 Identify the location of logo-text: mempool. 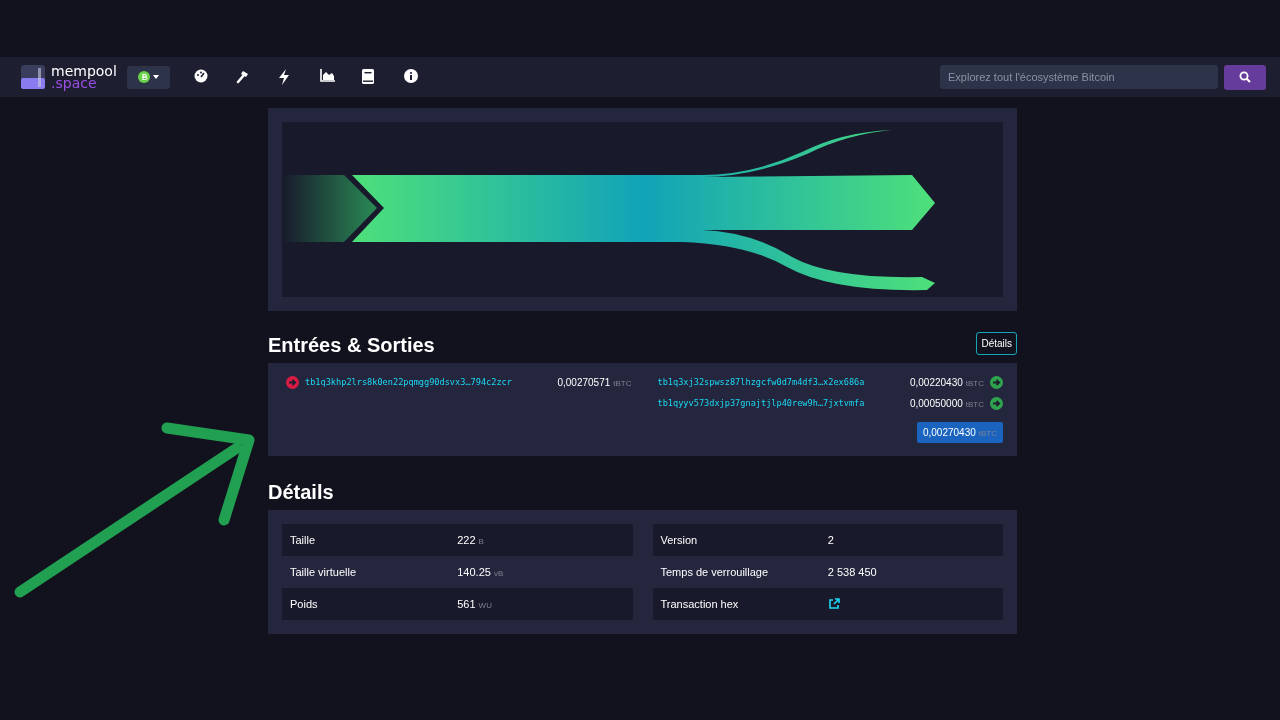
(84, 71).